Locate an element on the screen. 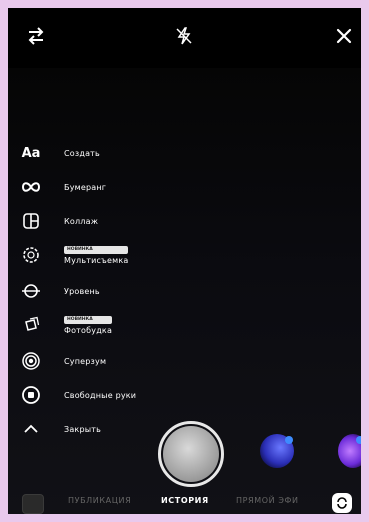 The height and width of the screenshot is (522, 369). menu-item-label: Закрыть is located at coordinates (83, 429).